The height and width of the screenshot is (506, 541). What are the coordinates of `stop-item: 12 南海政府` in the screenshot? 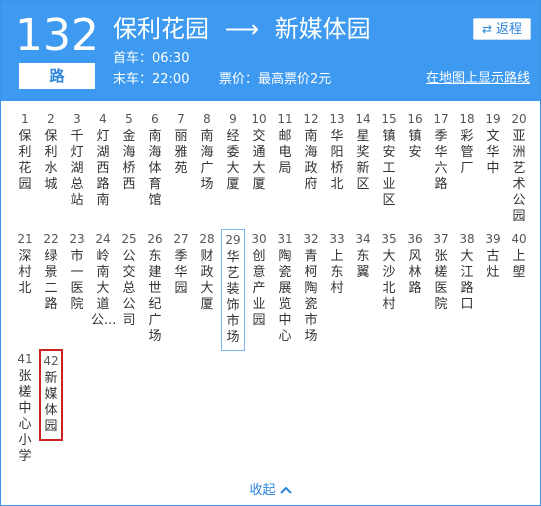 It's located at (311, 151).